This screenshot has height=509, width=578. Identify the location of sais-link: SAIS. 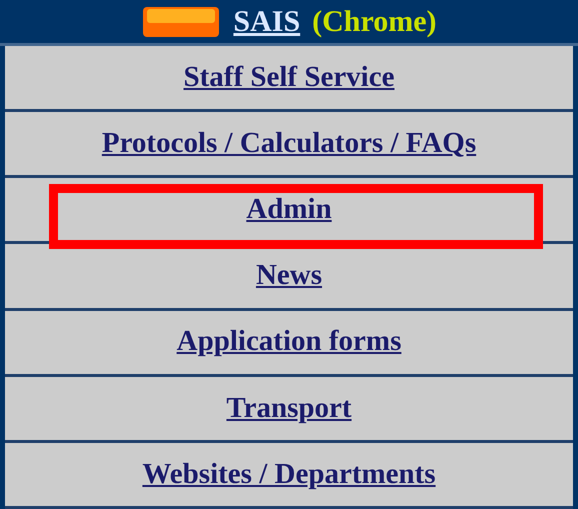
(266, 22).